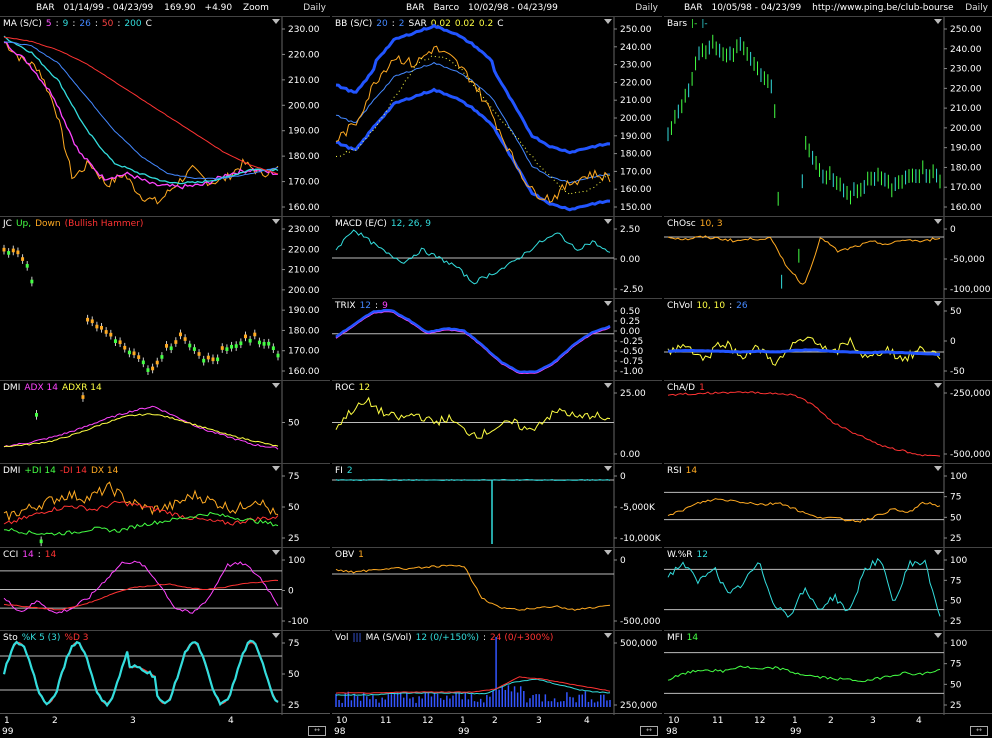 The image size is (992, 738). Describe the element at coordinates (8, 732) in the screenshot. I see `year-label: 99` at that location.